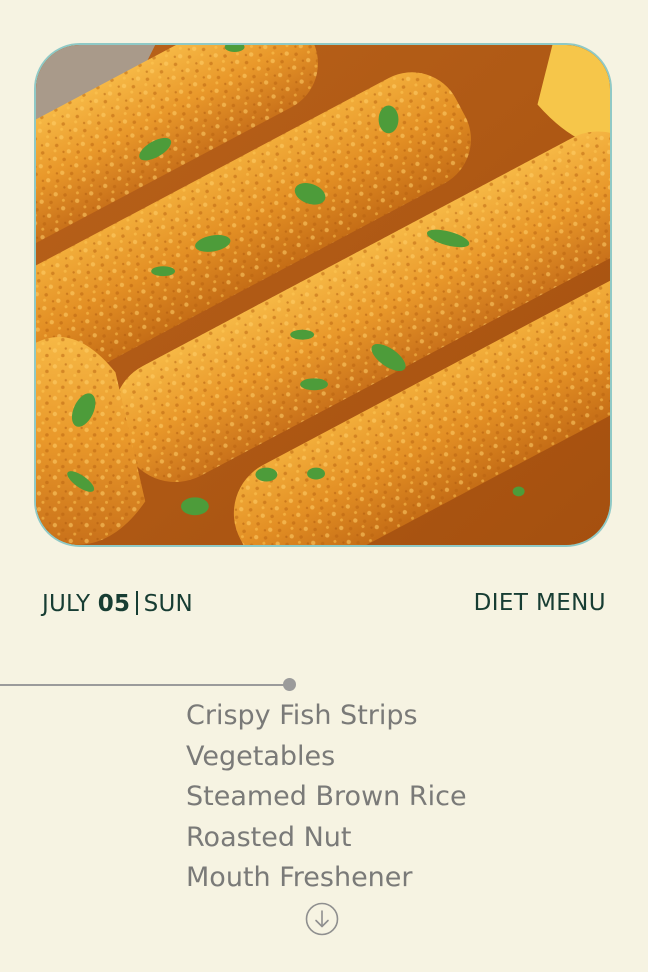 The width and height of the screenshot is (648, 972). Describe the element at coordinates (137, 603) in the screenshot. I see `date-separator` at that location.